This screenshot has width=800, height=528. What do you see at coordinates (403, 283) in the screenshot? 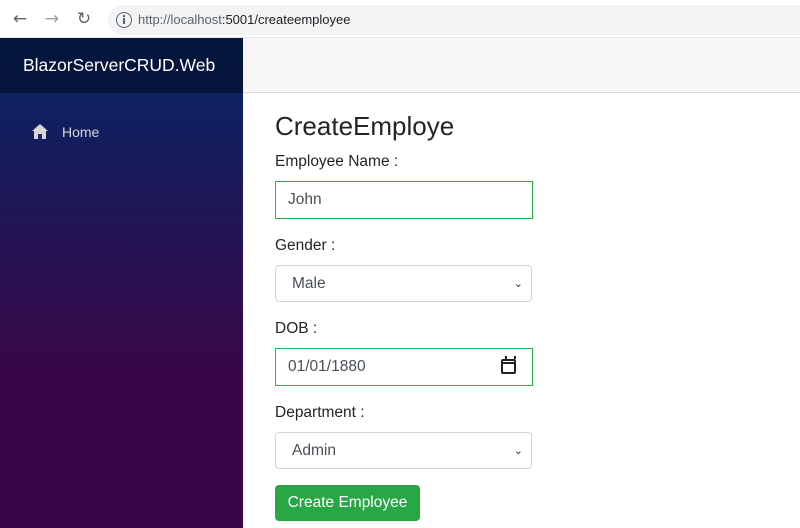
I see `gender-select: Male ⌄` at bounding box center [403, 283].